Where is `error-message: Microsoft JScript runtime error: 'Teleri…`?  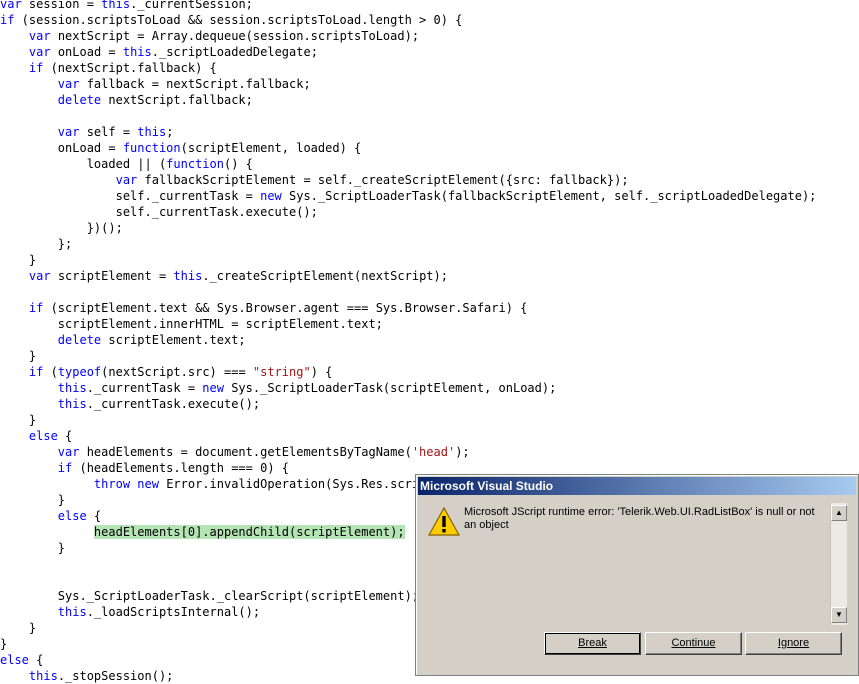 error-message: Microsoft JScript runtime error: 'Teleri… is located at coordinates (639, 518).